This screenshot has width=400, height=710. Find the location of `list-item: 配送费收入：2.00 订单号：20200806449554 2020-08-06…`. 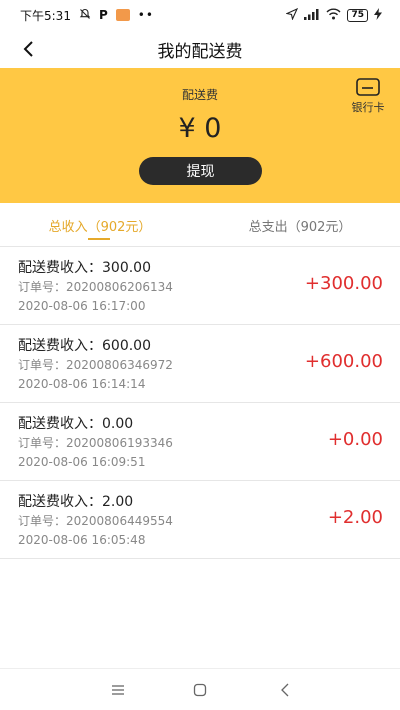

list-item: 配送费收入：2.00 订单号：20200806449554 2020-08-06… is located at coordinates (200, 520).